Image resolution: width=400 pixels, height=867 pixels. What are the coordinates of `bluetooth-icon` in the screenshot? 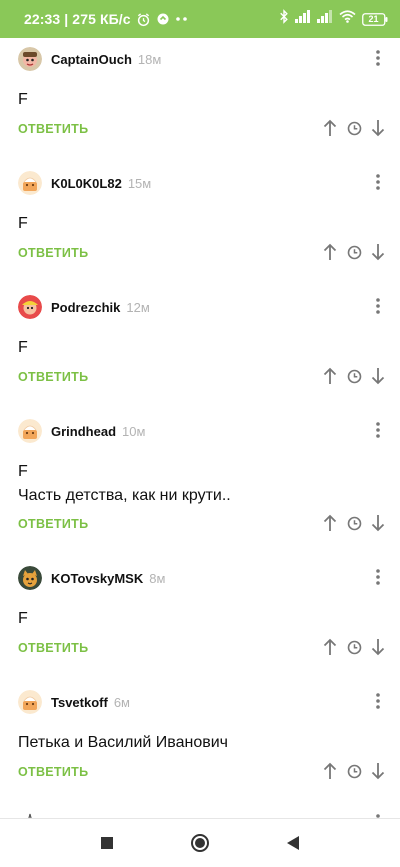 It's located at (284, 19).